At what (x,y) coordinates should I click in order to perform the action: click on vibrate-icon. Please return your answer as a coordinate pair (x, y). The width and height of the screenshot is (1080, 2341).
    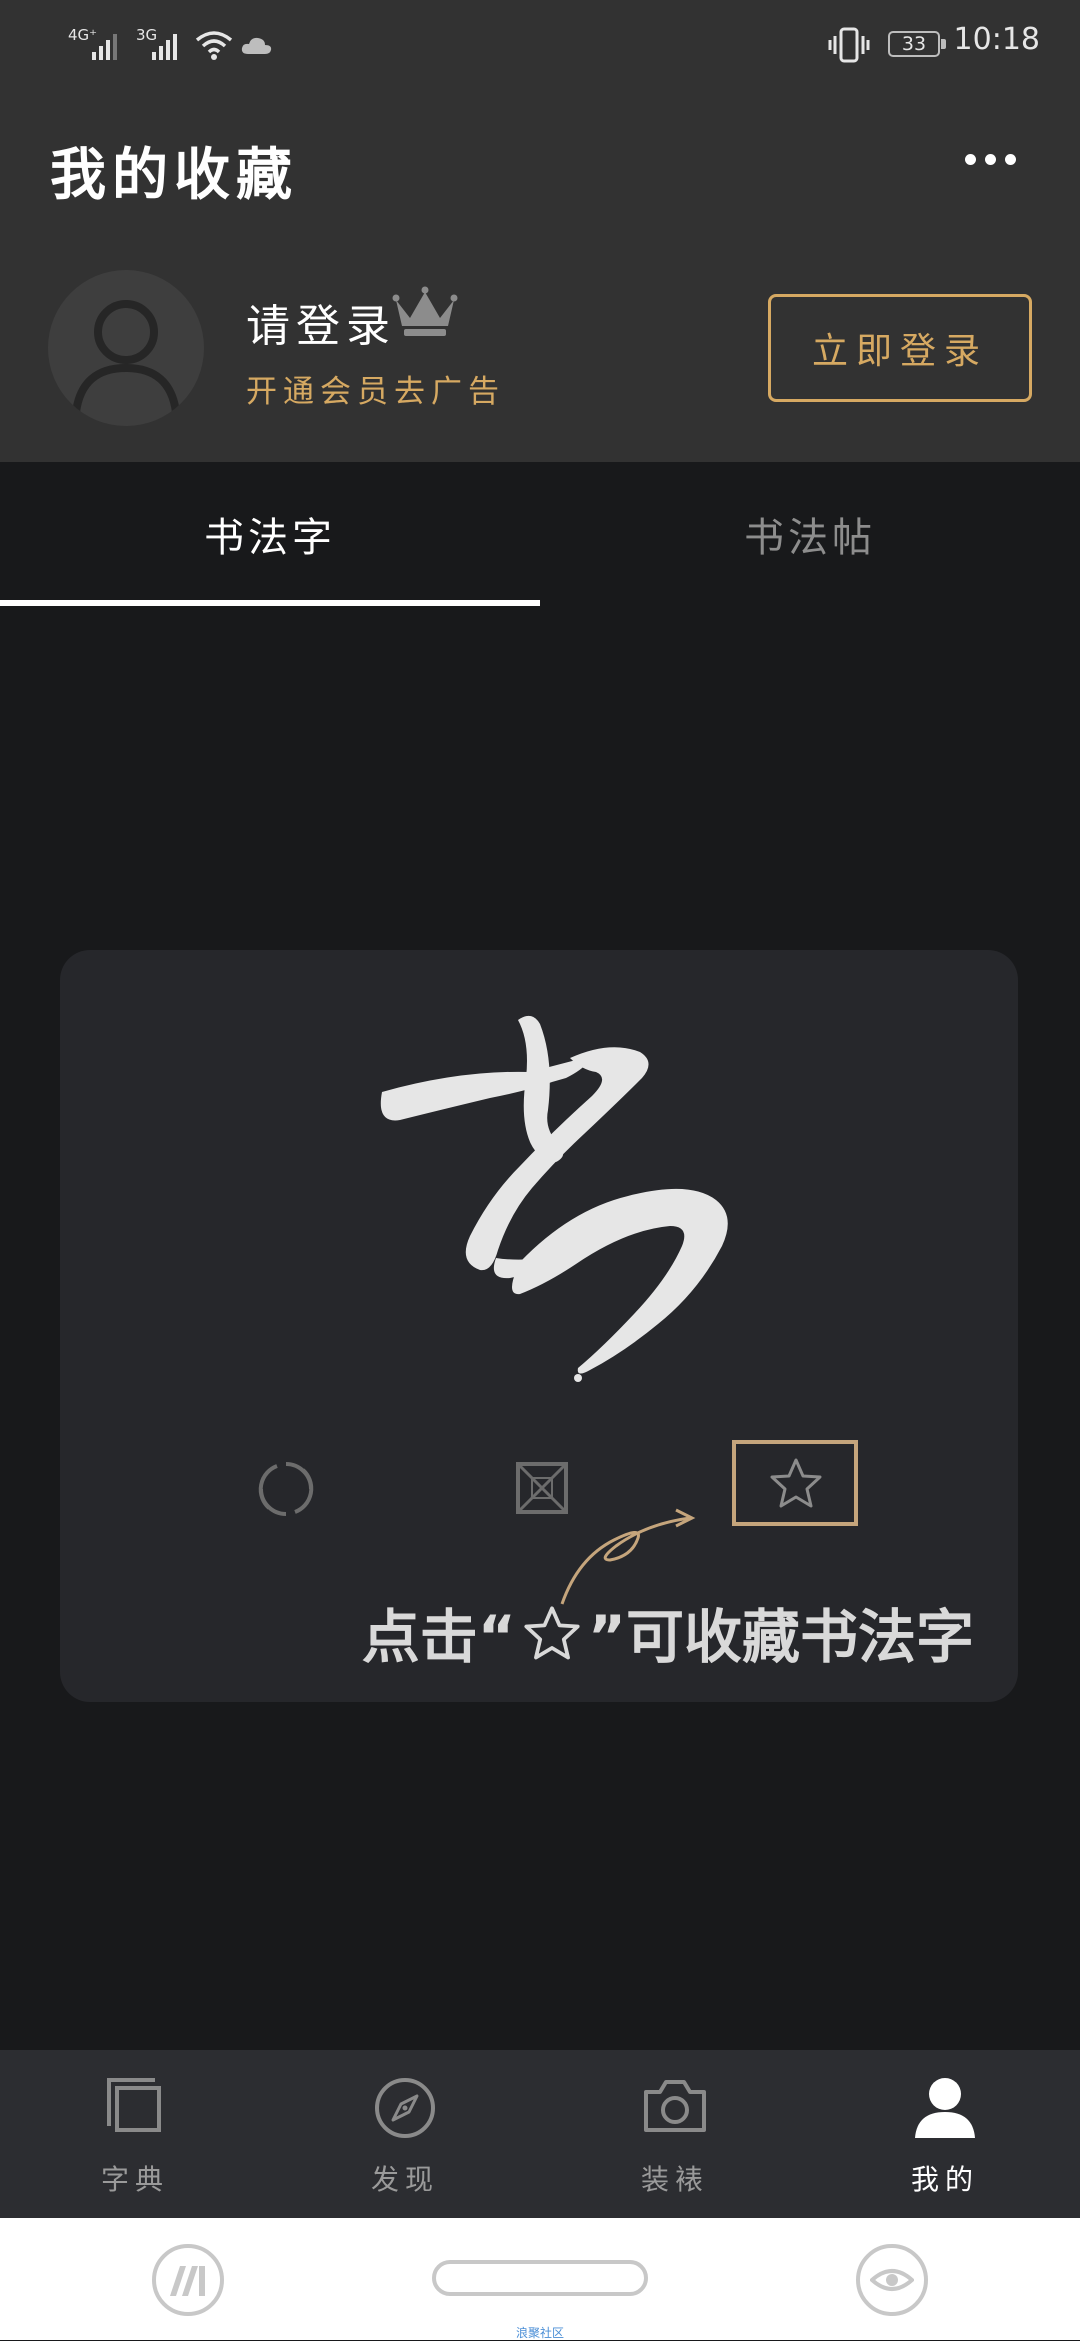
    Looking at the image, I should click on (849, 45).